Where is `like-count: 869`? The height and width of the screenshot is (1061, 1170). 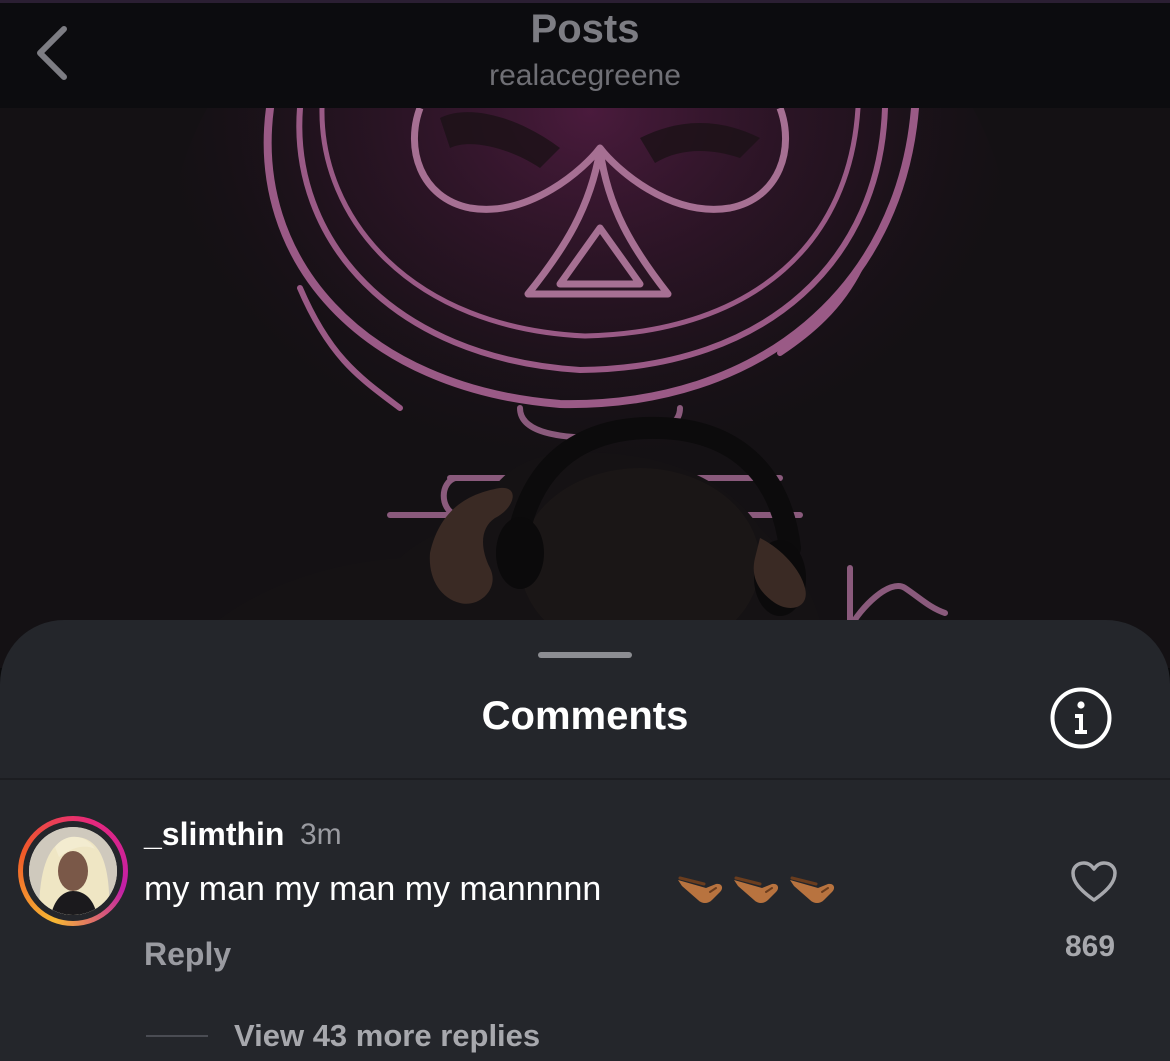 like-count: 869 is located at coordinates (1090, 946).